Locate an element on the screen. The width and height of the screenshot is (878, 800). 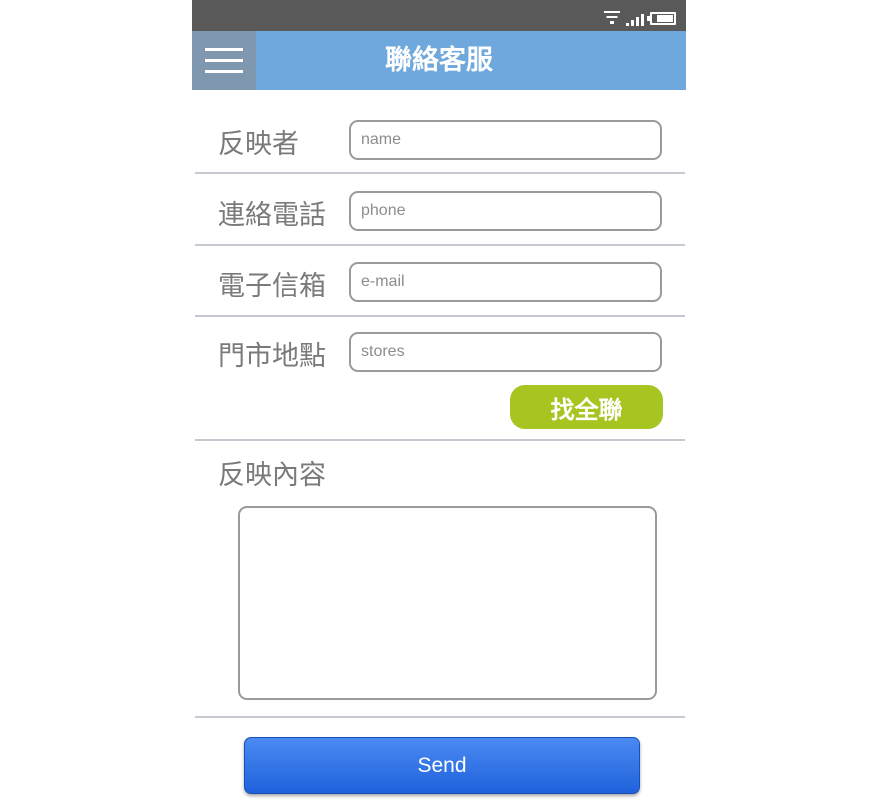
reporter-label: 反映者 is located at coordinates (258, 144).